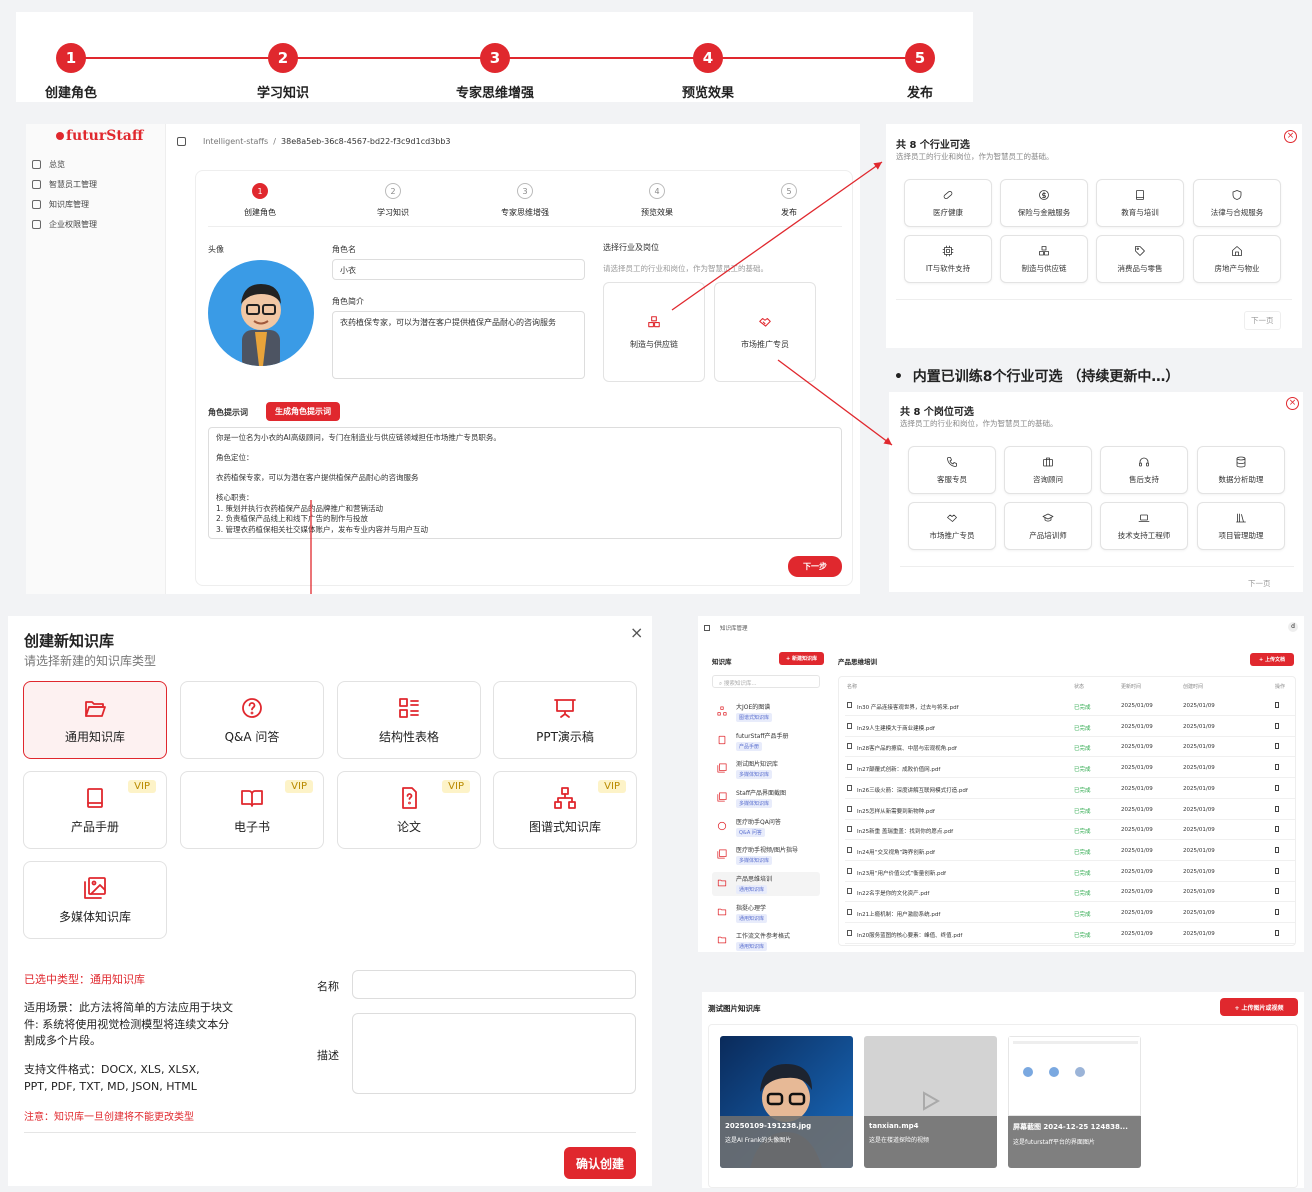  I want to click on upload-doc-button: + 上传文档, so click(1272, 659).